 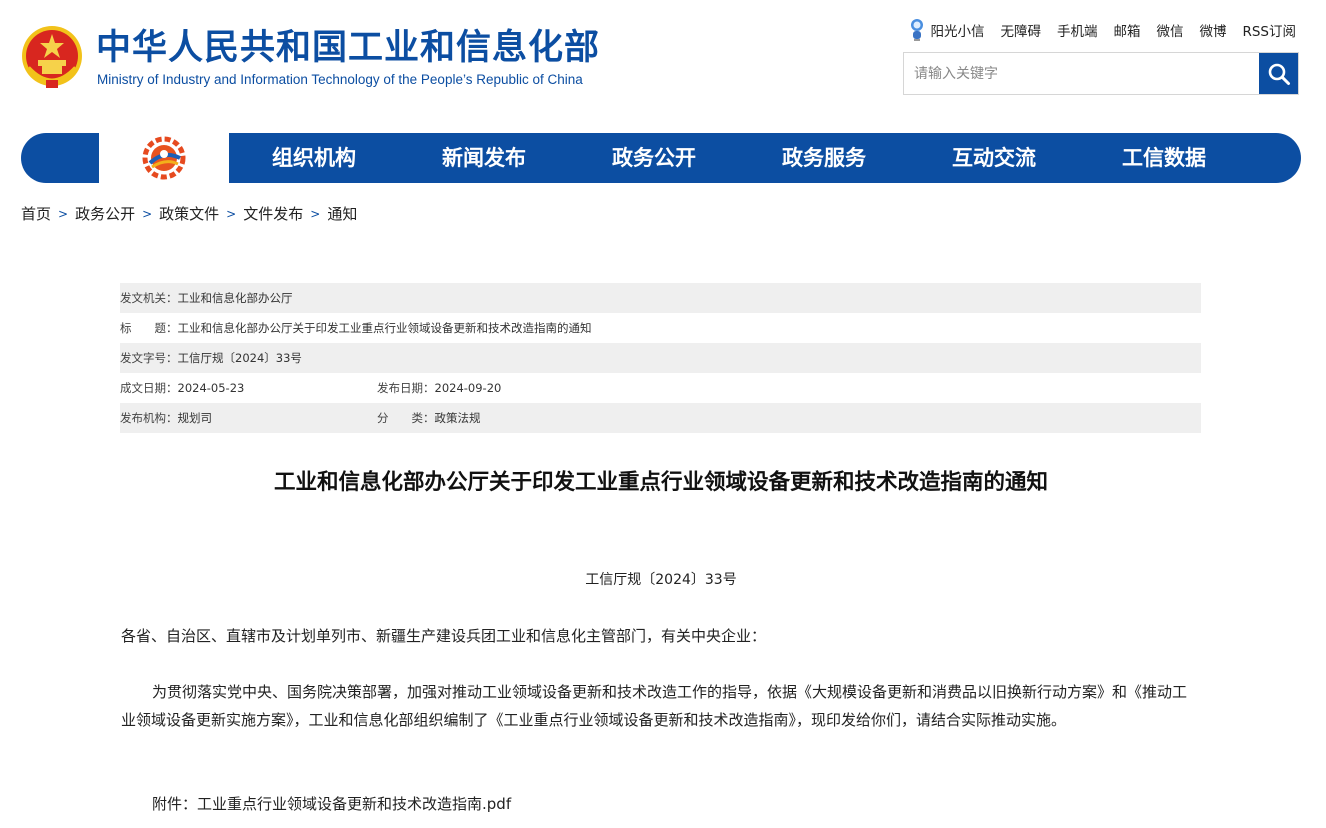 What do you see at coordinates (994, 158) in the screenshot?
I see `nav-item-interaction: 互动交流` at bounding box center [994, 158].